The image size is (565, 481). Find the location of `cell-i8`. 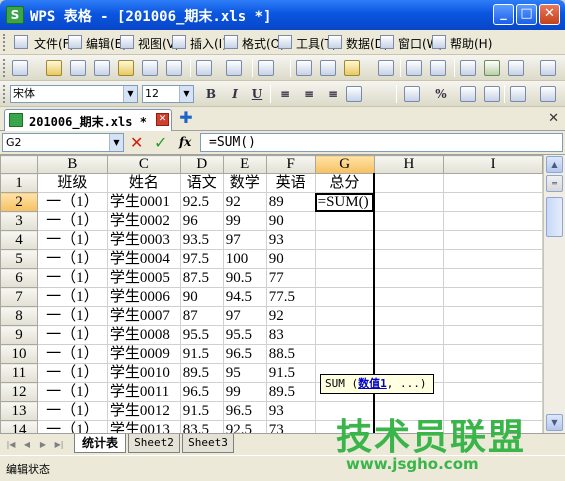

cell-i8 is located at coordinates (493, 316).